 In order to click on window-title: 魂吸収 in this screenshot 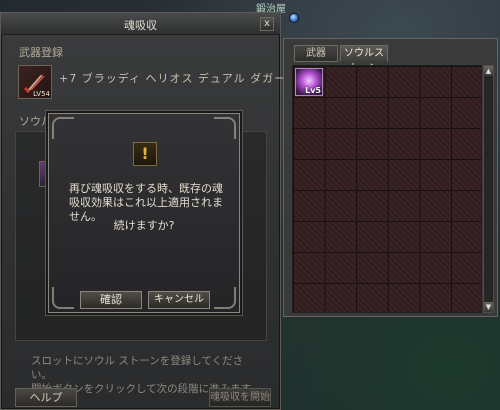, I will do `click(140, 25)`.